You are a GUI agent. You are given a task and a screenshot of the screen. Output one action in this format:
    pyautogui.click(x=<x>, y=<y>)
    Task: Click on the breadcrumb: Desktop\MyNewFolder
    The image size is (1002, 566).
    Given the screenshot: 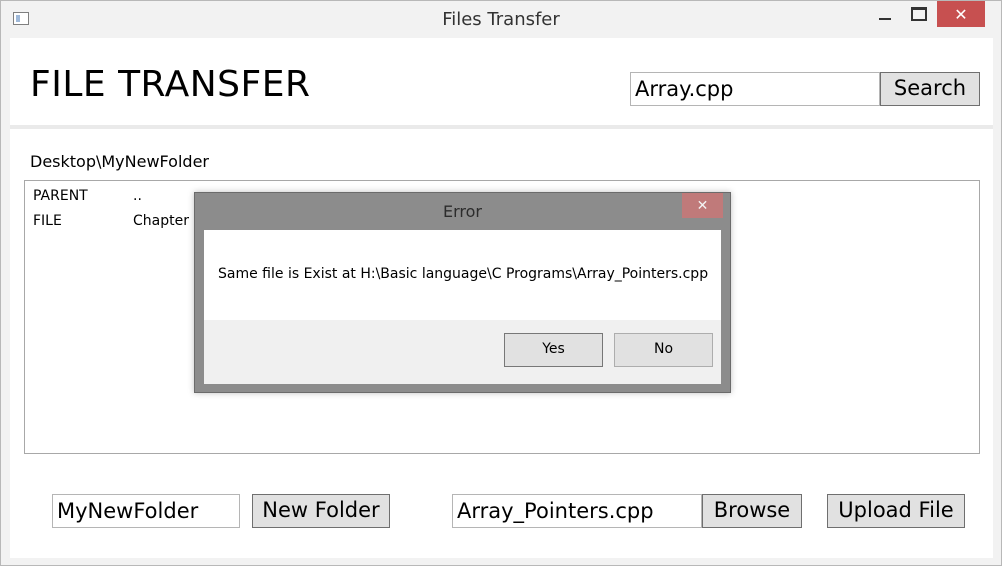 What is the action you would take?
    pyautogui.click(x=119, y=161)
    